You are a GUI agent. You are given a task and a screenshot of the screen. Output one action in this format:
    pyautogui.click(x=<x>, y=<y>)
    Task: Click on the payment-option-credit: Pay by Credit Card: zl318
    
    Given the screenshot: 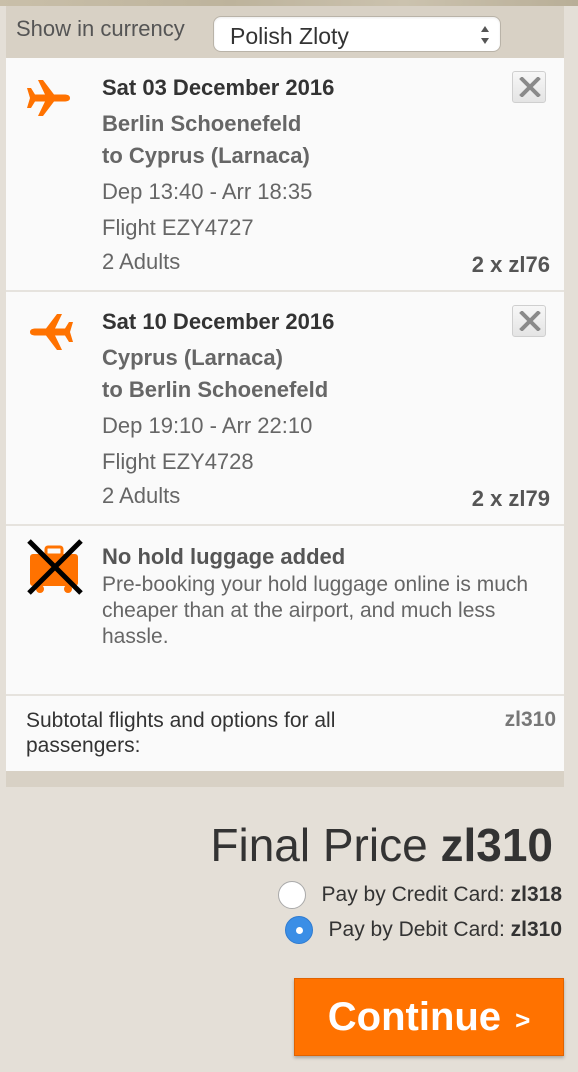 What is the action you would take?
    pyautogui.click(x=419, y=895)
    